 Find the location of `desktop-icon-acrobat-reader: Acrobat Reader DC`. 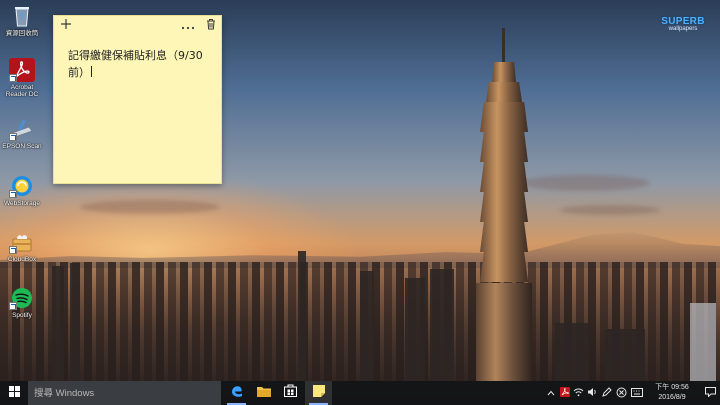

desktop-icon-acrobat-reader: Acrobat Reader DC is located at coordinates (22, 78).